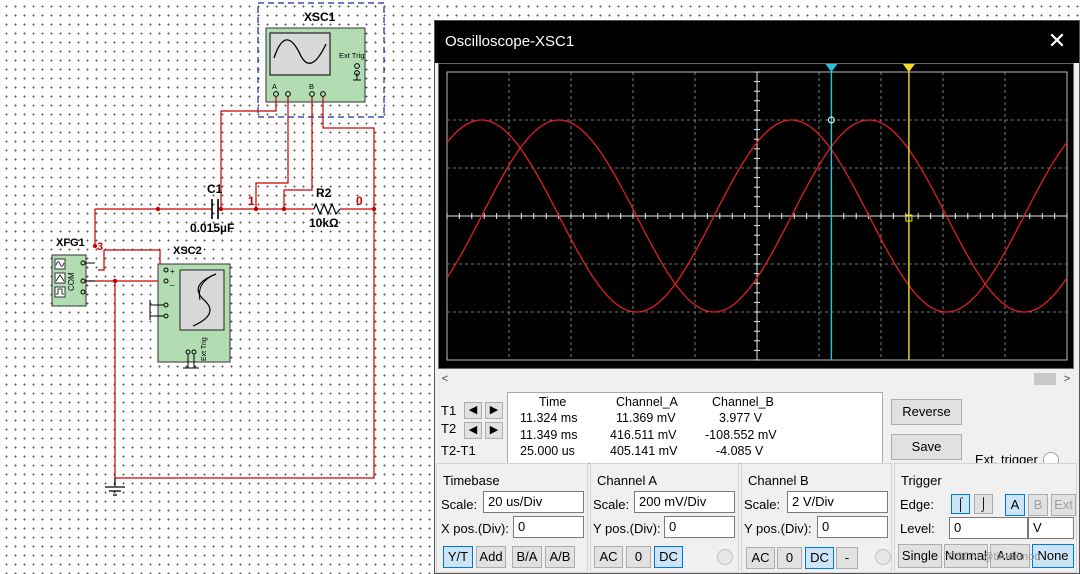 This screenshot has height=574, width=1080. What do you see at coordinates (994, 557) in the screenshot?
I see `watermark: CSDN @timelimbo` at bounding box center [994, 557].